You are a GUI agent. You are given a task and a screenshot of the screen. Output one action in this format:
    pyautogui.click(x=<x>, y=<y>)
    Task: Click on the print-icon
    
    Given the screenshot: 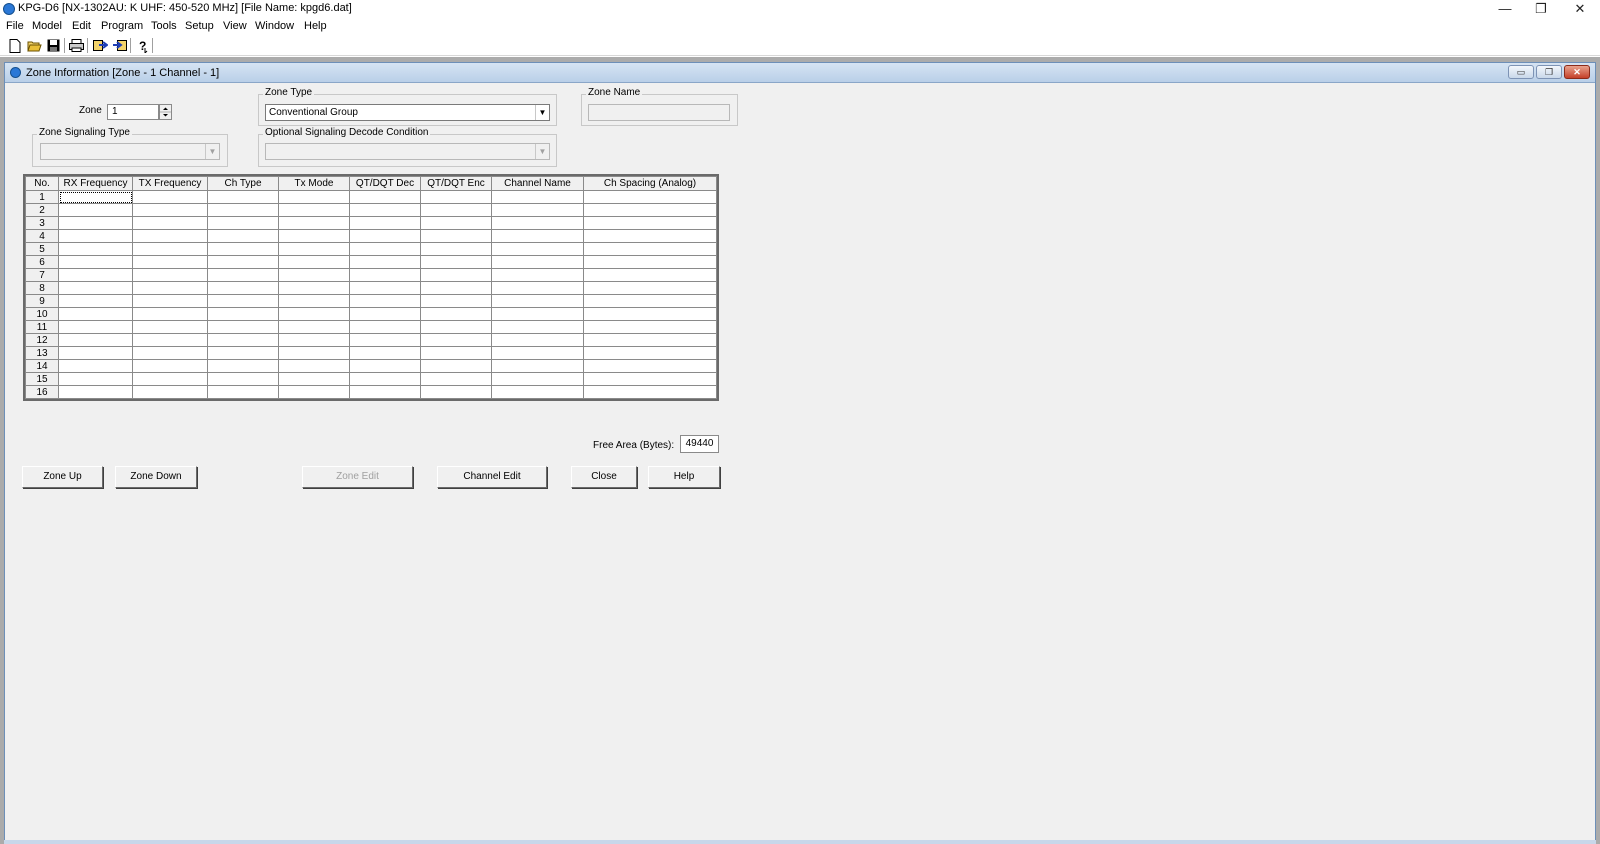 What is the action you would take?
    pyautogui.click(x=76, y=45)
    